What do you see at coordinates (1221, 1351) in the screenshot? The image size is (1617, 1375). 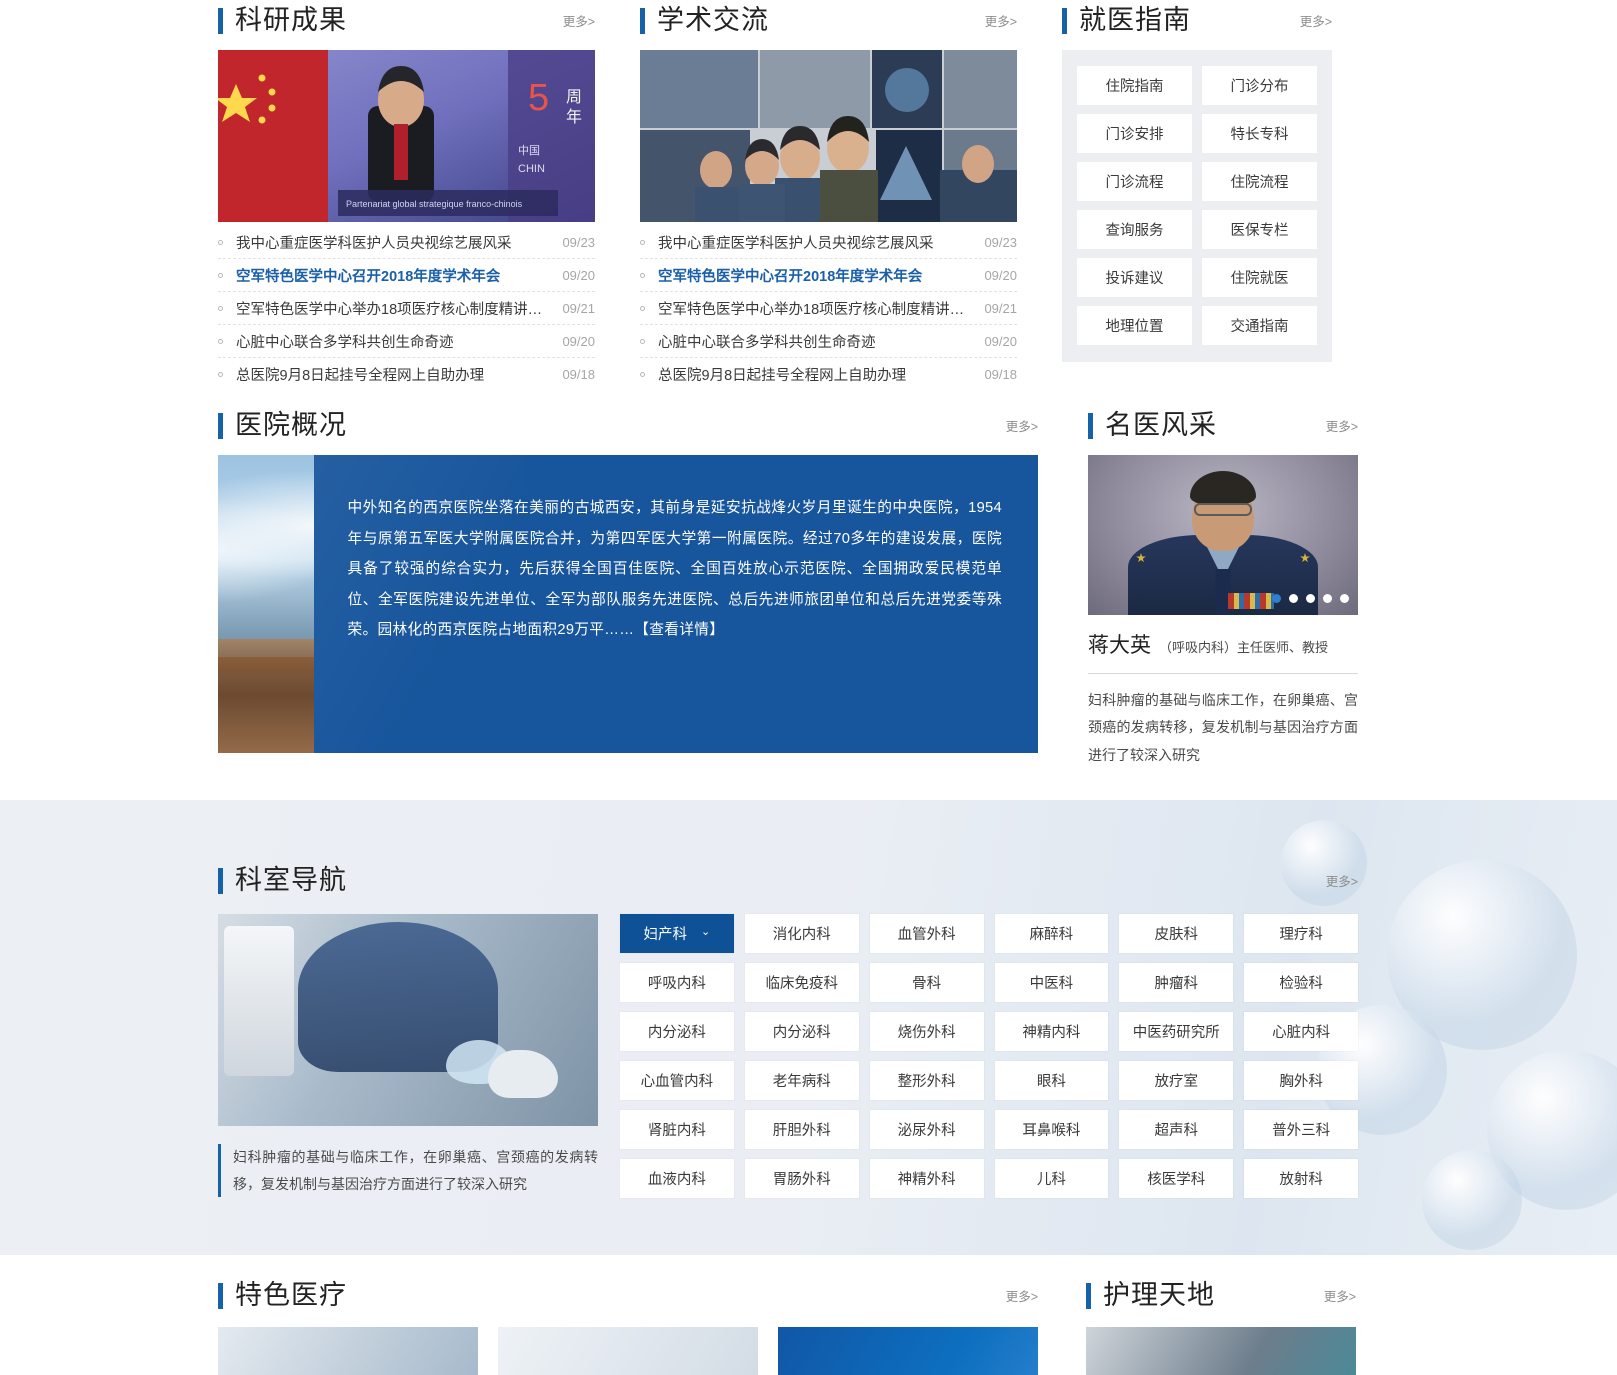 I see `nursing-thumbnail` at bounding box center [1221, 1351].